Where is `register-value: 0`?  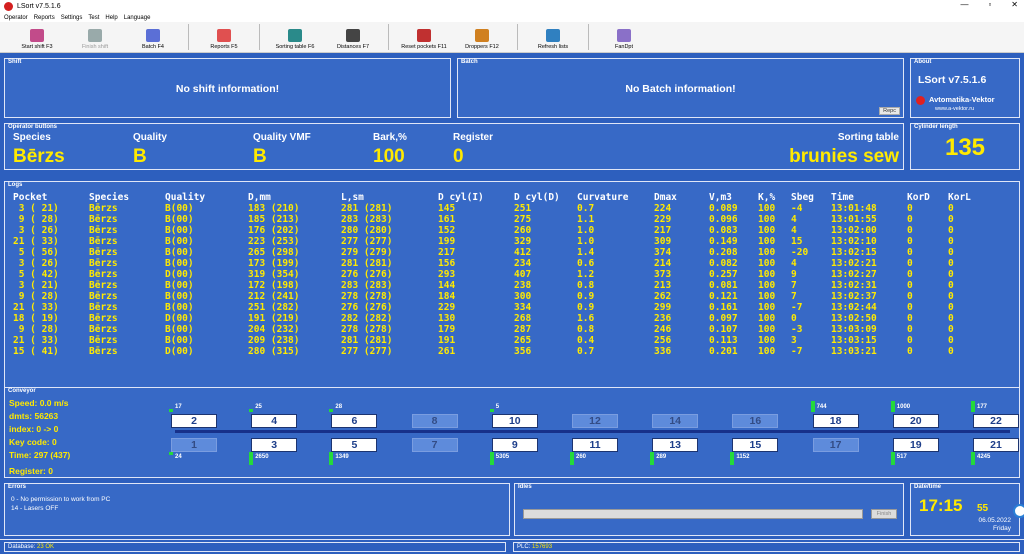 register-value: 0 is located at coordinates (458, 157).